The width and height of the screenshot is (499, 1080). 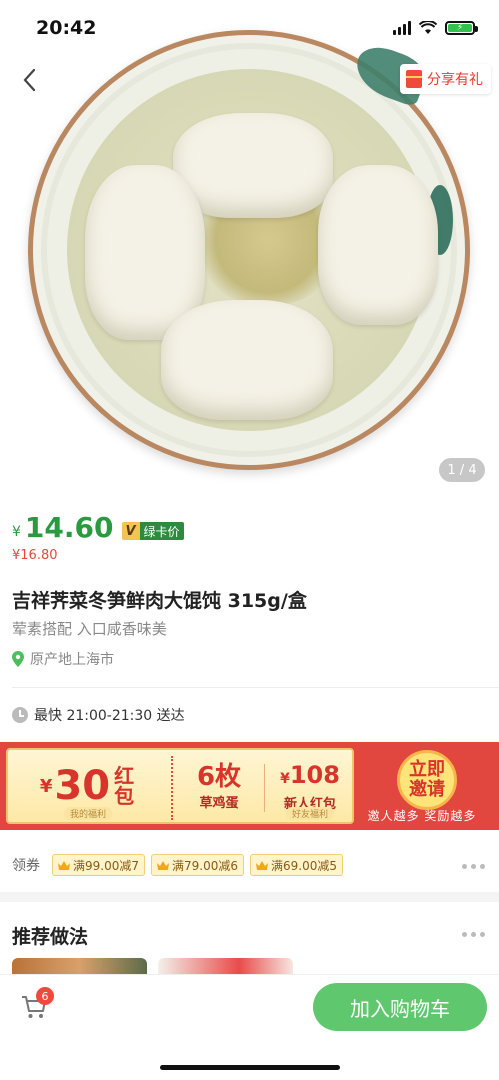 What do you see at coordinates (249, 28) in the screenshot?
I see `status-bar: 20:42 ⚡` at bounding box center [249, 28].